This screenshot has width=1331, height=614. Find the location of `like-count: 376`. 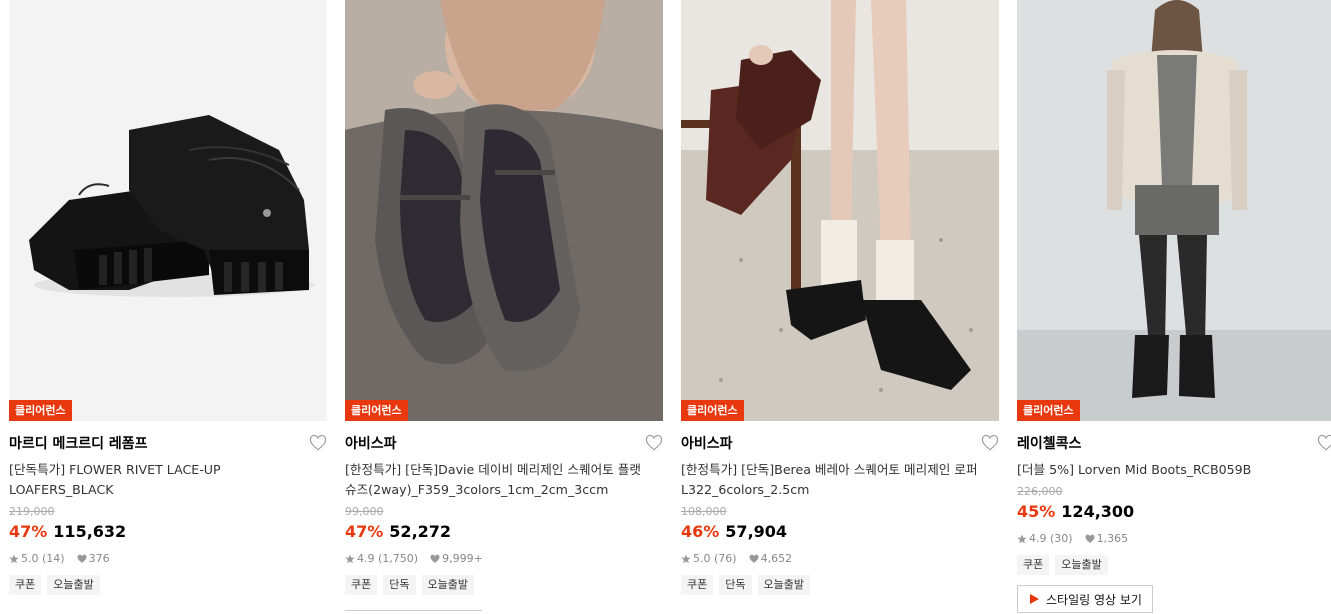

like-count: 376 is located at coordinates (99, 558).